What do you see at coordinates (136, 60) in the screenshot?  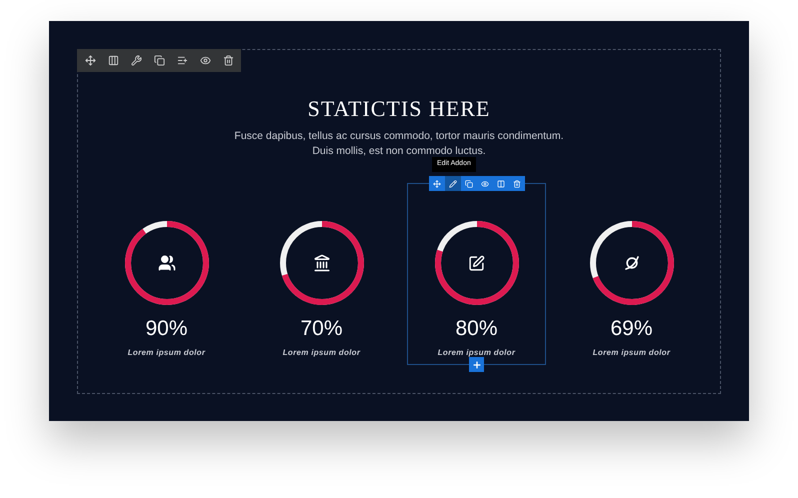 I see `tools-icon` at bounding box center [136, 60].